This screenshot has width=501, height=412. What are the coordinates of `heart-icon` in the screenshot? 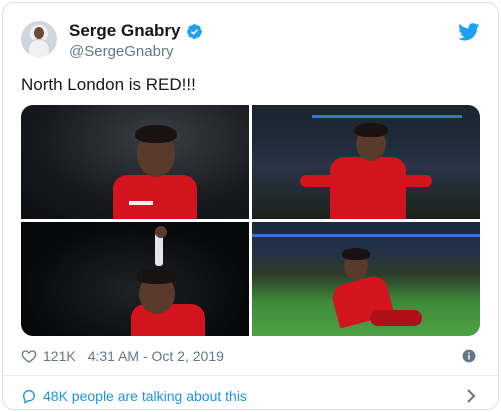 It's located at (29, 356).